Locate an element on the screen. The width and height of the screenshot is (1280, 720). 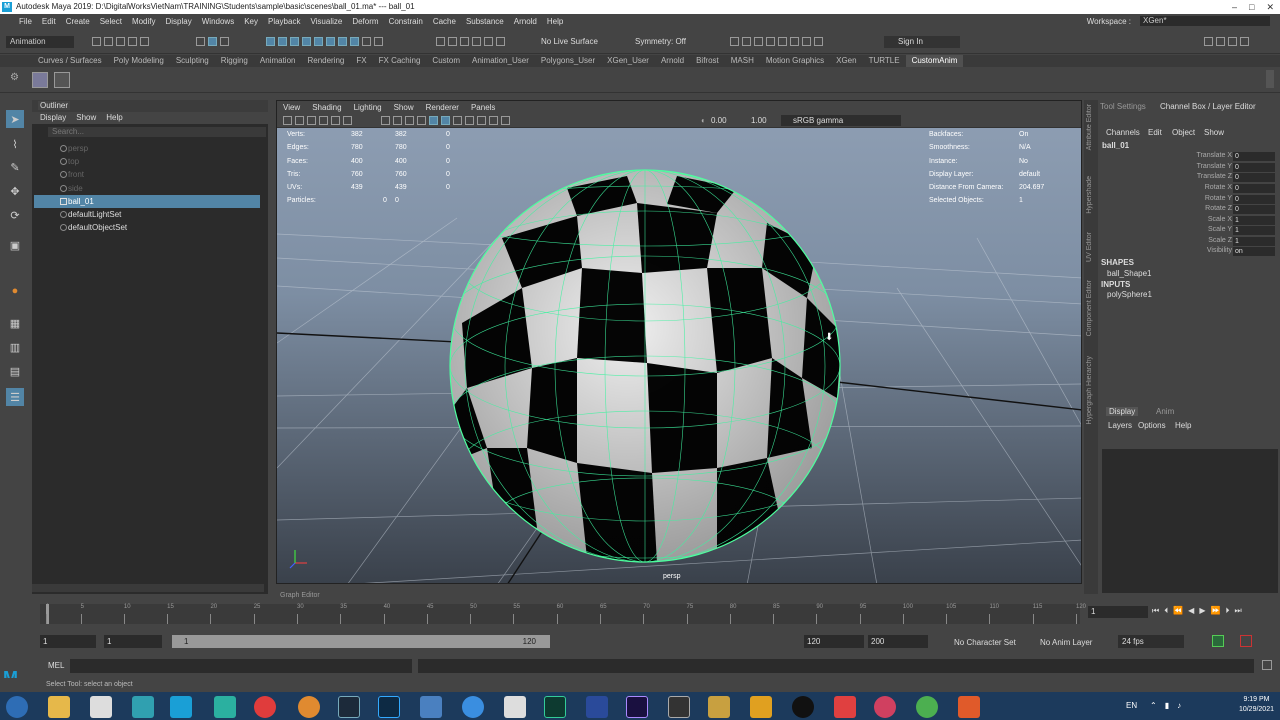
shelf-tab: Curves / Surfaces is located at coordinates (70, 61).